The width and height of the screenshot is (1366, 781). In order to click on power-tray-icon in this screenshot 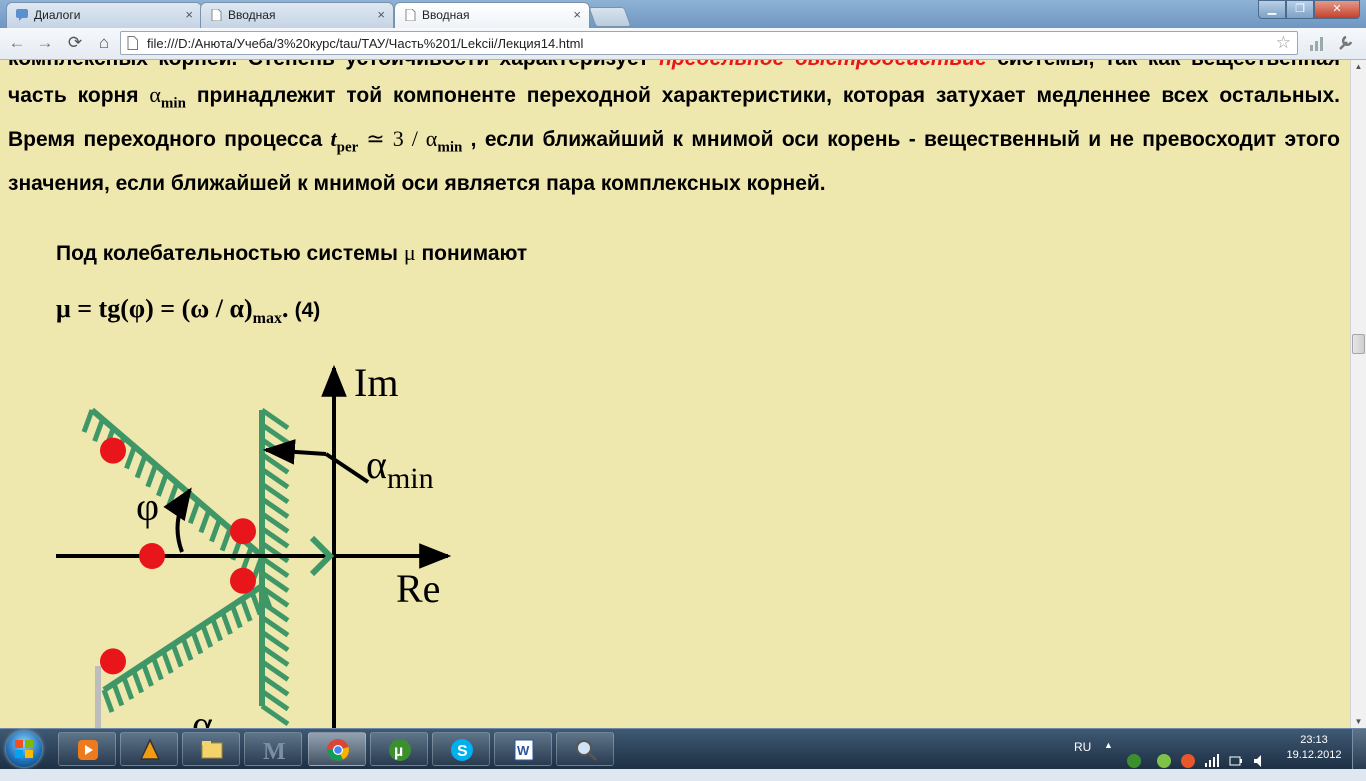, I will do `click(1236, 761)`.